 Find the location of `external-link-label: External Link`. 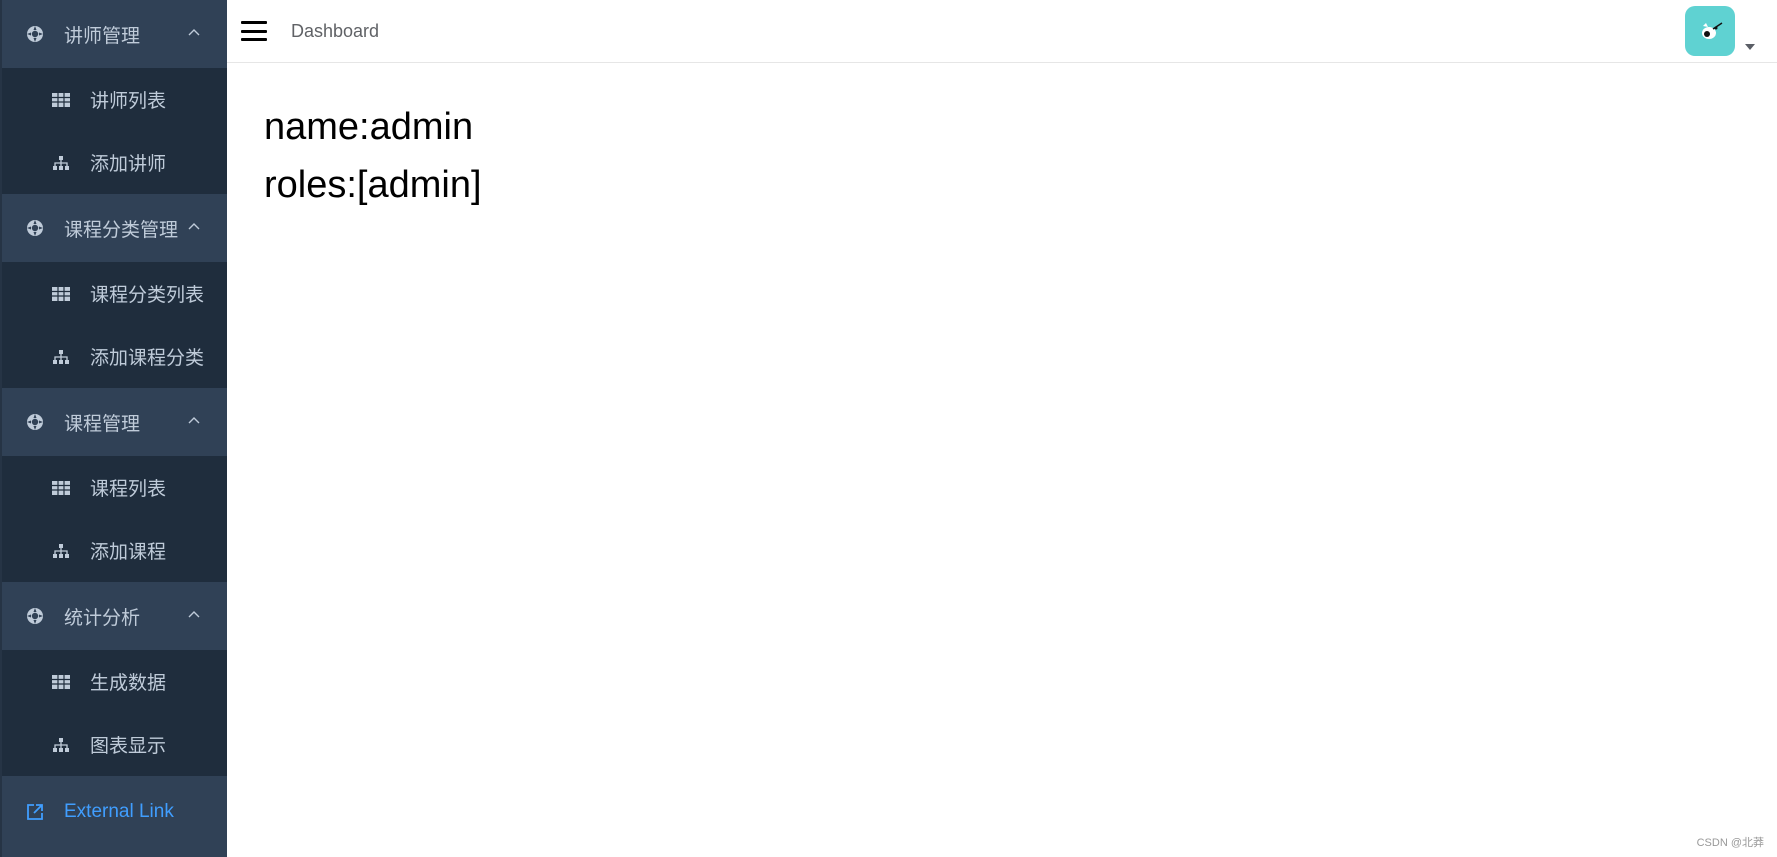

external-link-label: External Link is located at coordinates (119, 811).